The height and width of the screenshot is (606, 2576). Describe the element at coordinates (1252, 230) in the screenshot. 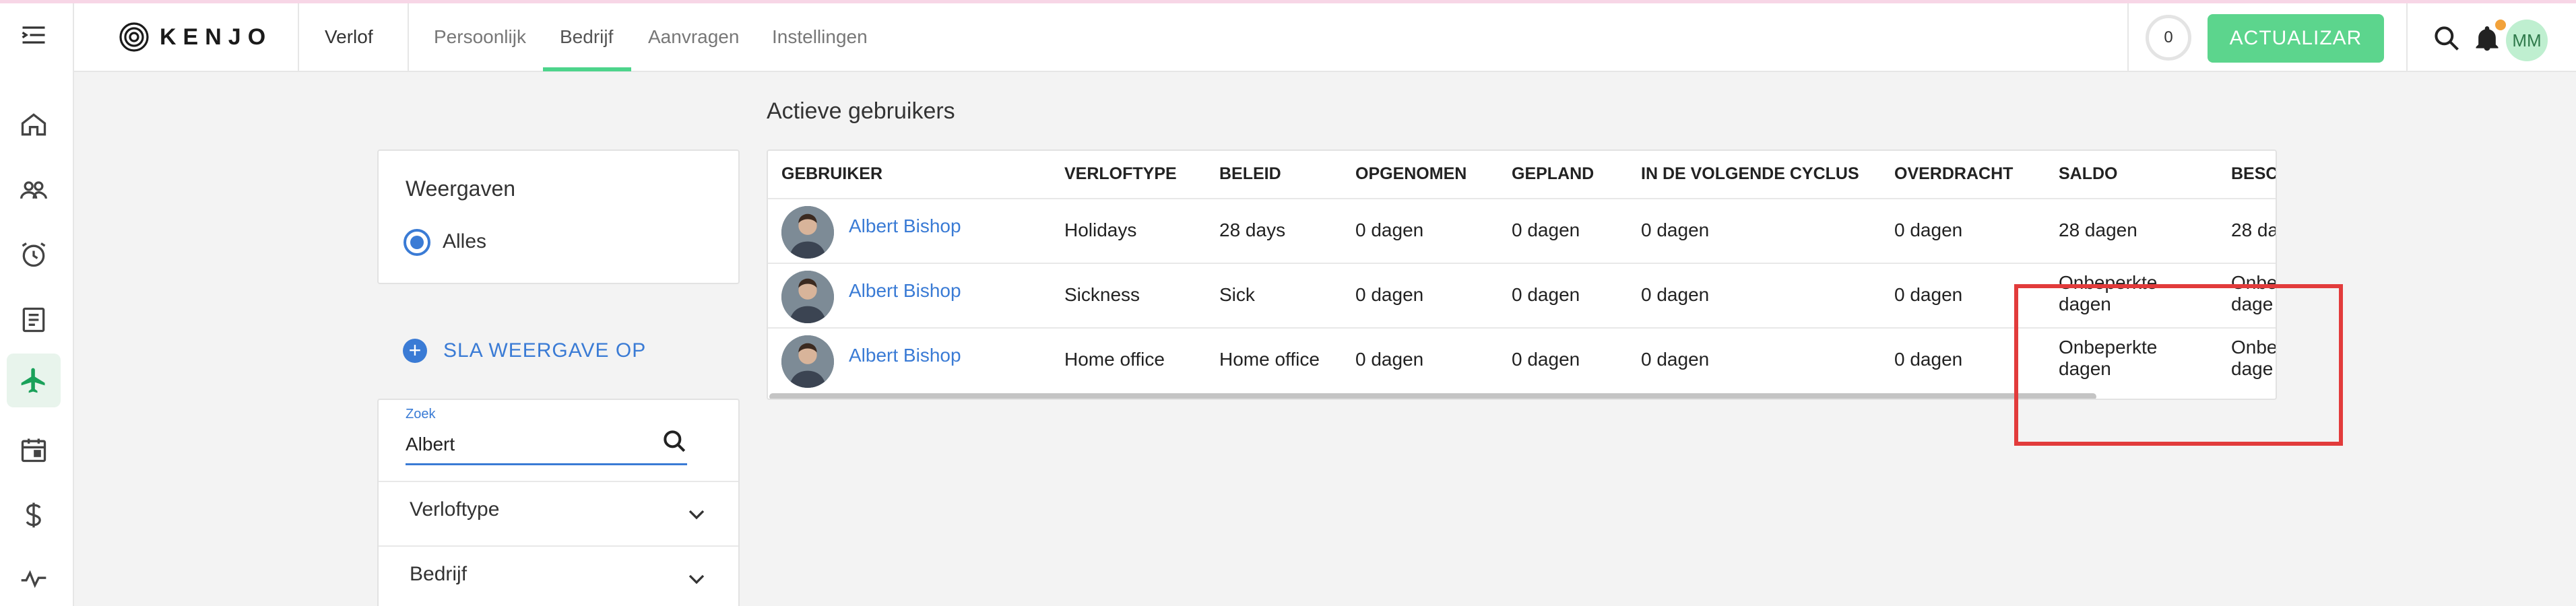

I see `cell-policy: 28 days` at that location.